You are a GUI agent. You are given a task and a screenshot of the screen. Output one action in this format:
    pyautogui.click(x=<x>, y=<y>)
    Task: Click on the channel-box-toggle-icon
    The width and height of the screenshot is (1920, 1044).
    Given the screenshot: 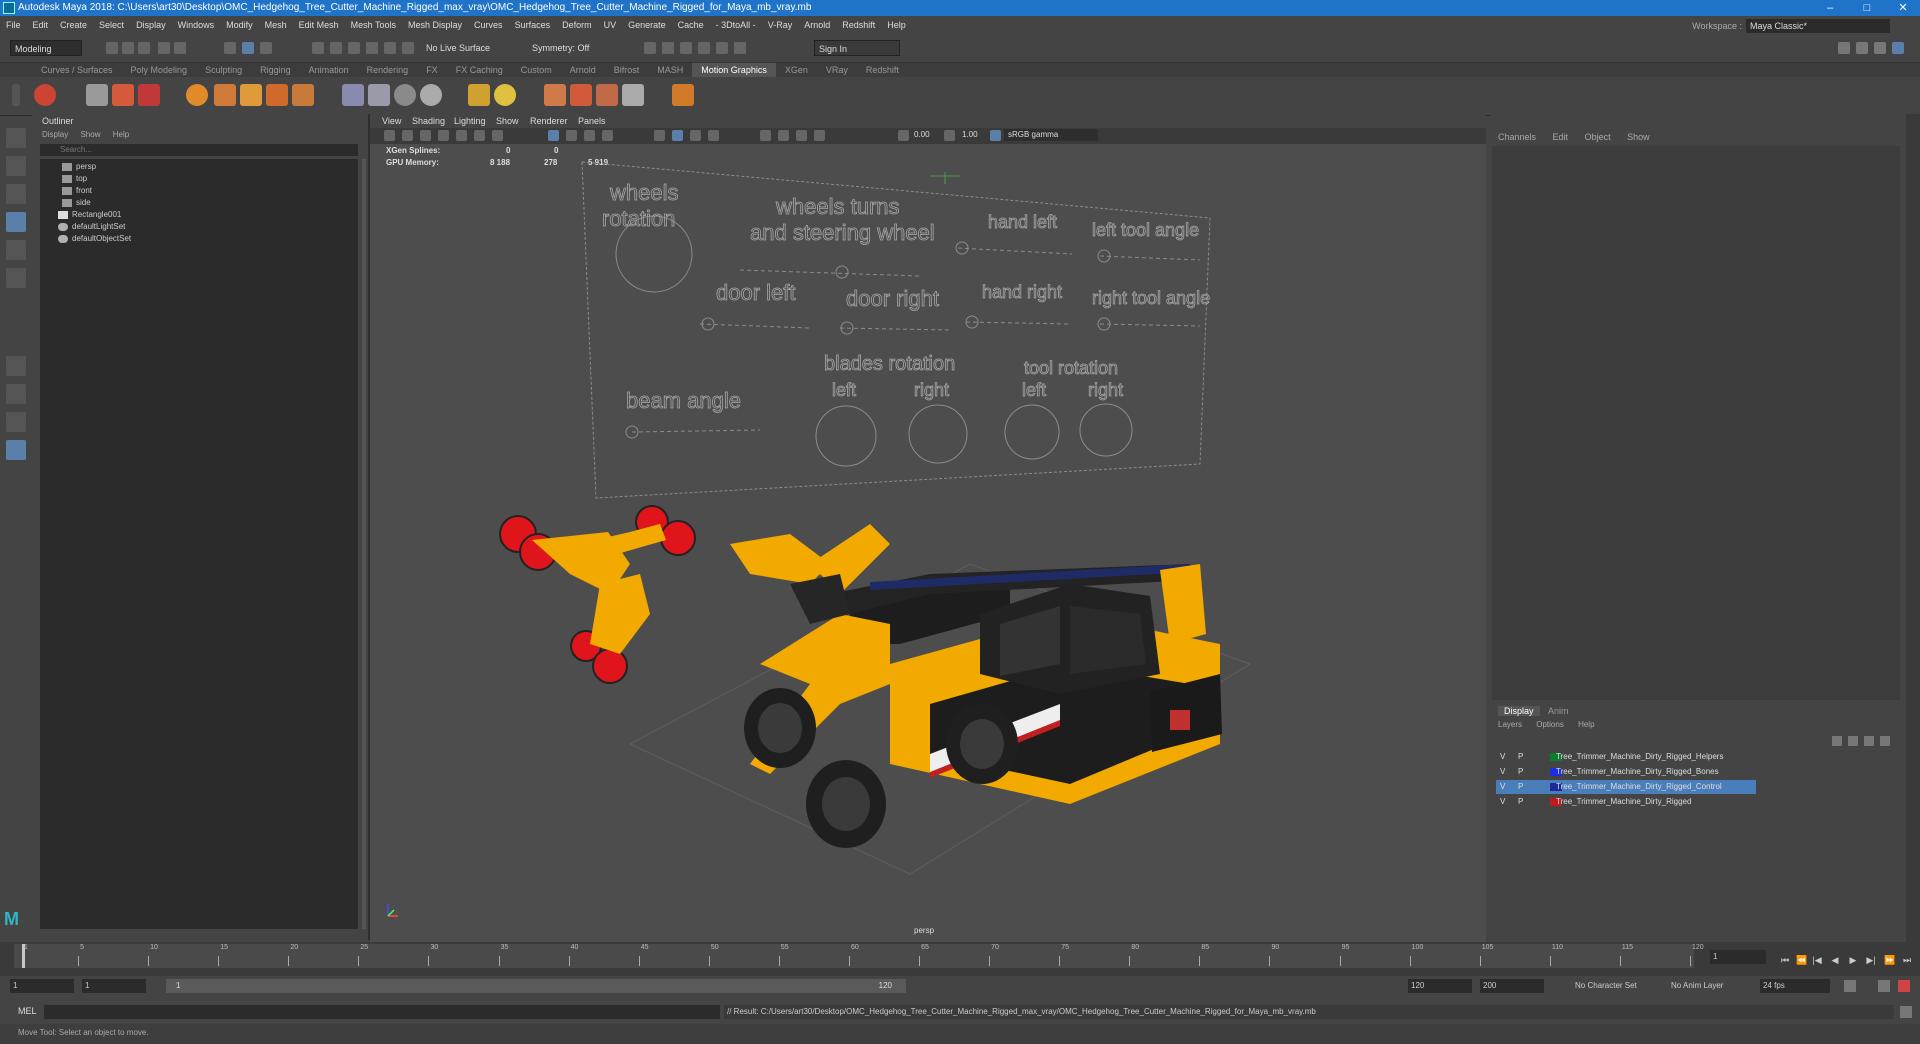 What is the action you would take?
    pyautogui.click(x=1880, y=48)
    